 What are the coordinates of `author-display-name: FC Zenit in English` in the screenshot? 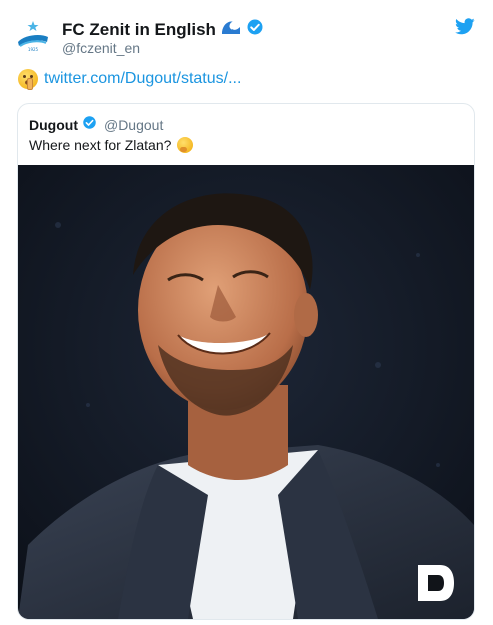 It's located at (139, 30).